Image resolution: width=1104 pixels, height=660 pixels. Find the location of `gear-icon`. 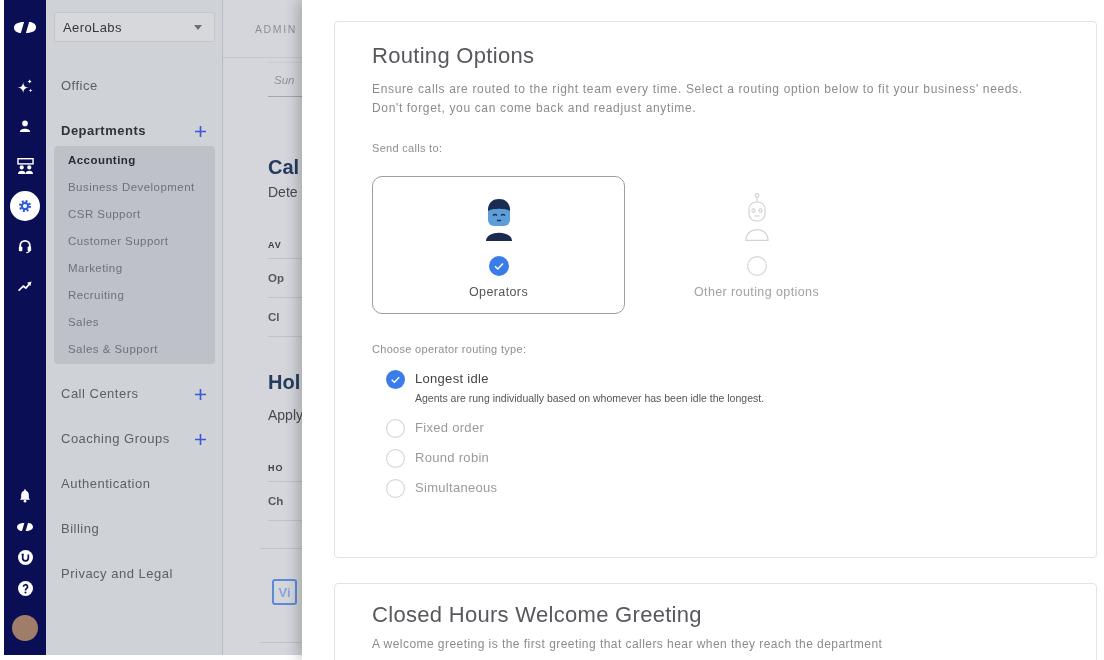

gear-icon is located at coordinates (25, 206).